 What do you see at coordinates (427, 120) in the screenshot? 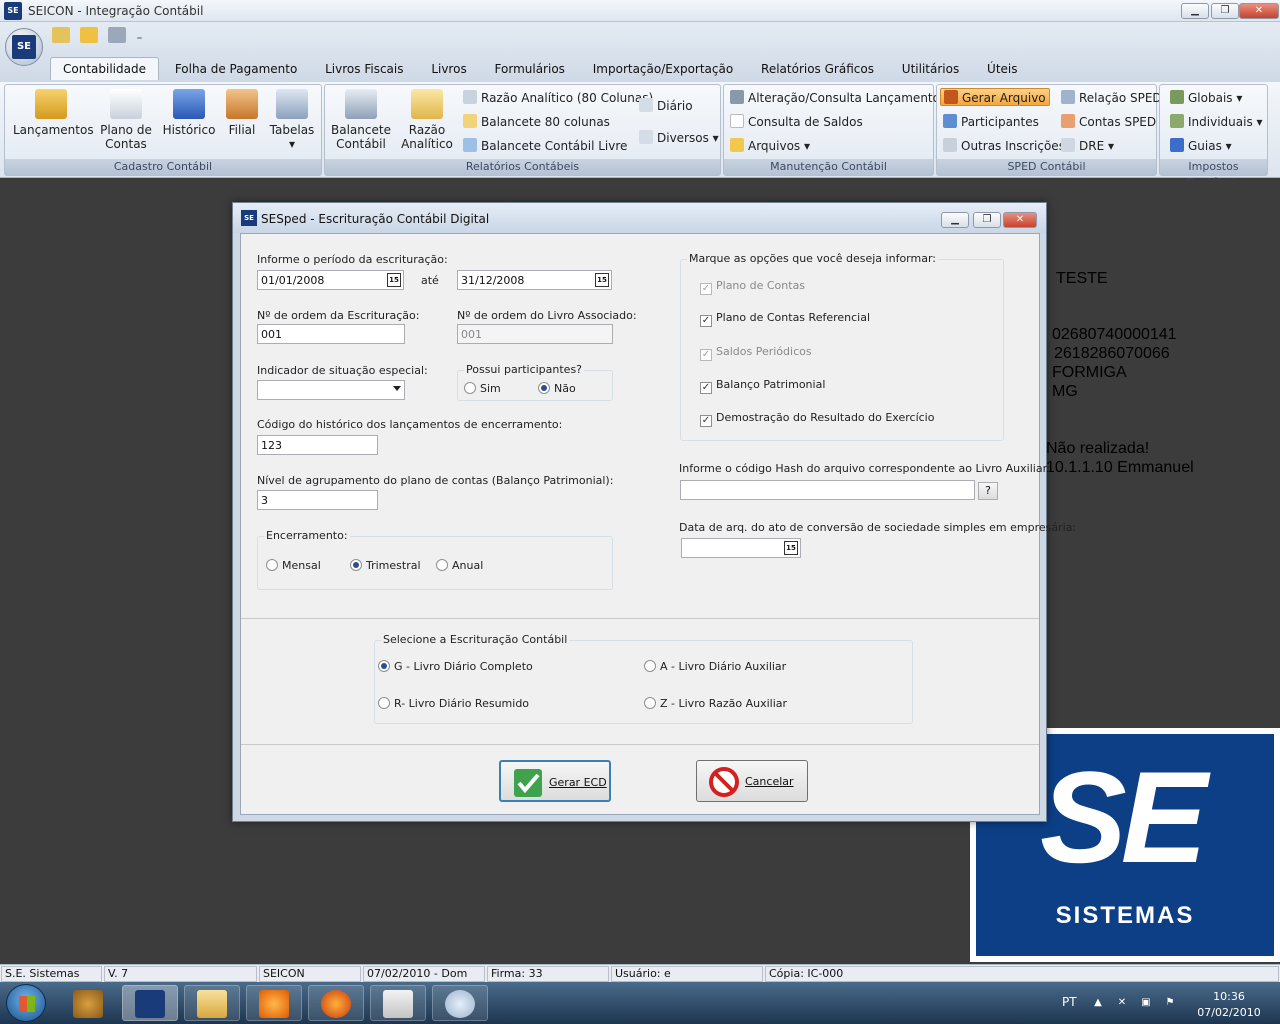
I see `razao-analitico-button: Razão Analítico` at bounding box center [427, 120].